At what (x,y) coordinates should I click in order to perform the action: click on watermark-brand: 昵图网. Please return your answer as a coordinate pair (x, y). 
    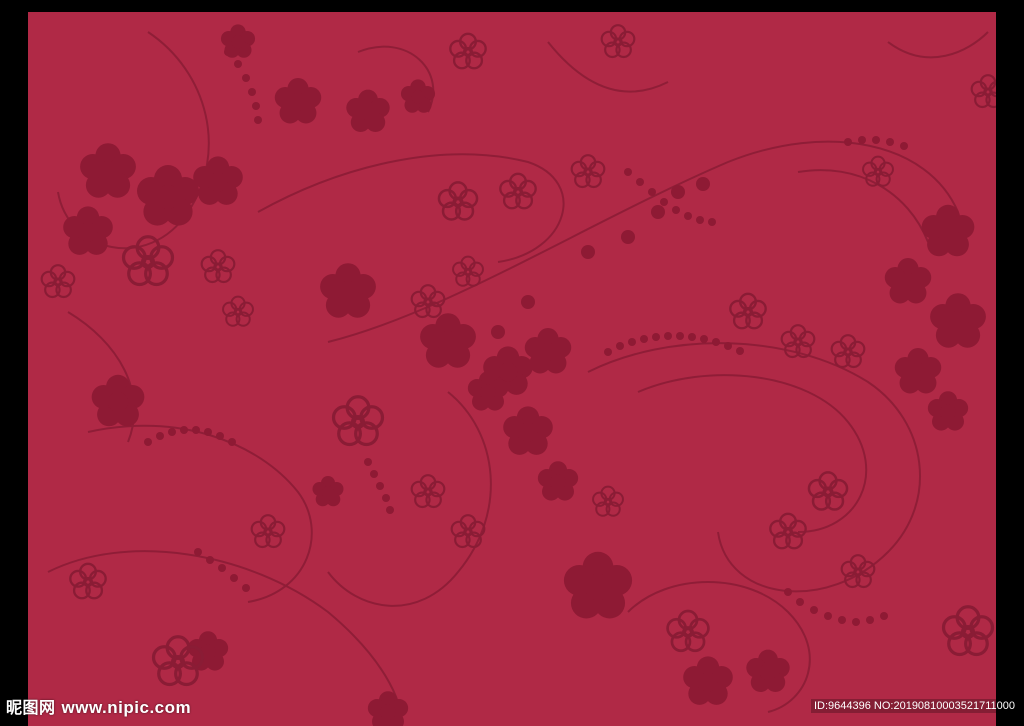
    Looking at the image, I should click on (31, 707).